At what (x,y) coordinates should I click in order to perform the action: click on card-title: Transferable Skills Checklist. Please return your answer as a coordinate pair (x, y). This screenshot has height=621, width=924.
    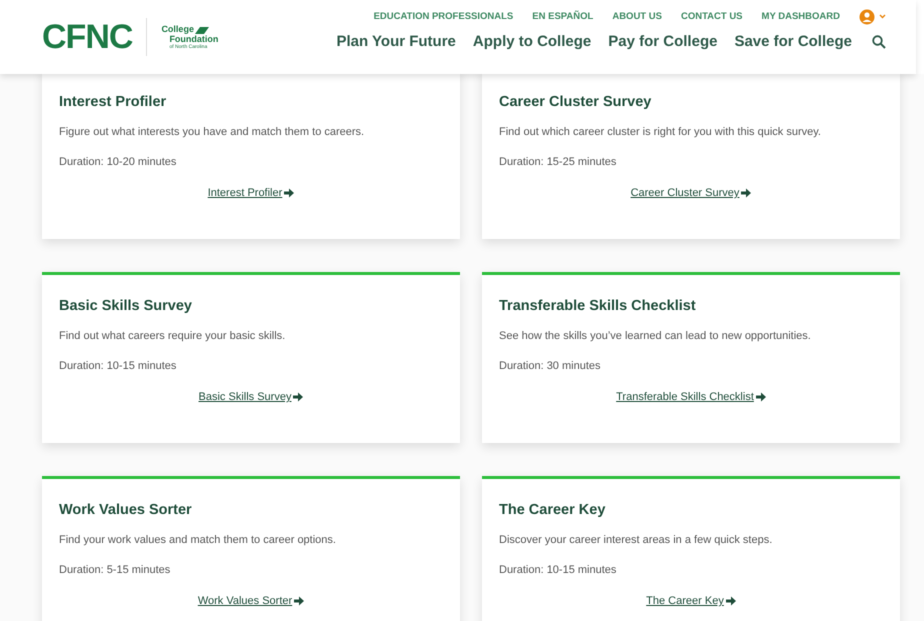
    Looking at the image, I should click on (598, 306).